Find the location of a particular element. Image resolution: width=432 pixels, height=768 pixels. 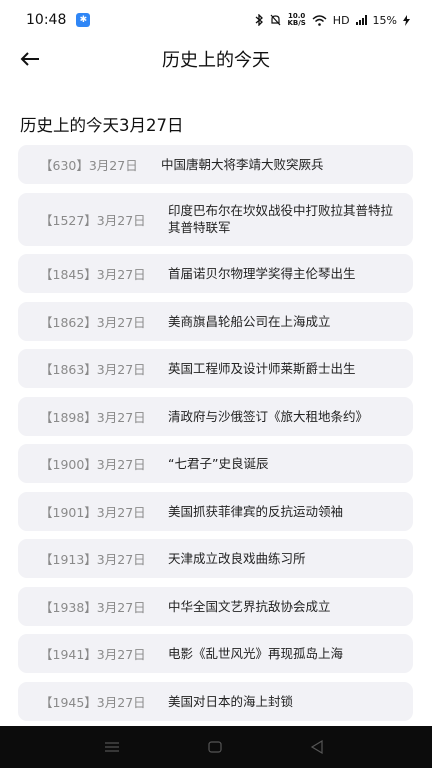

event-date: 【1898】3月27日 is located at coordinates (93, 417).